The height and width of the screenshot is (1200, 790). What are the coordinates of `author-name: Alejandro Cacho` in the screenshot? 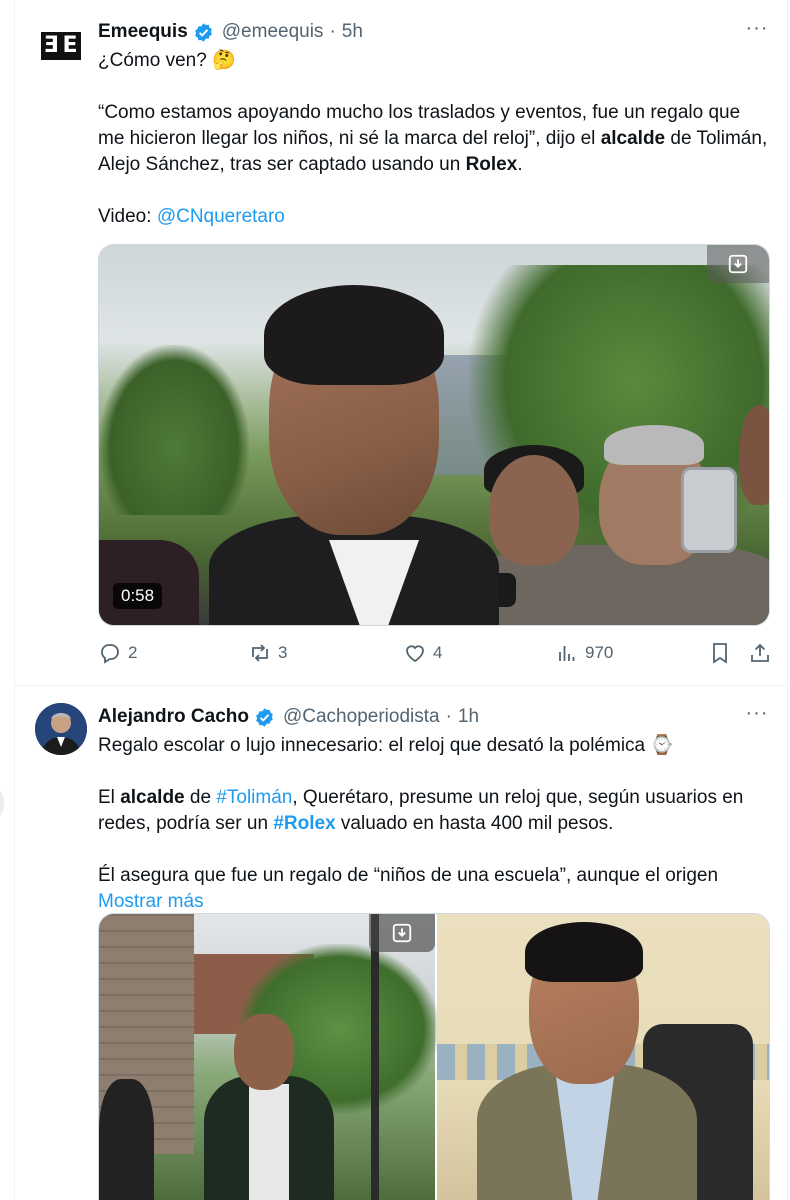 It's located at (173, 717).